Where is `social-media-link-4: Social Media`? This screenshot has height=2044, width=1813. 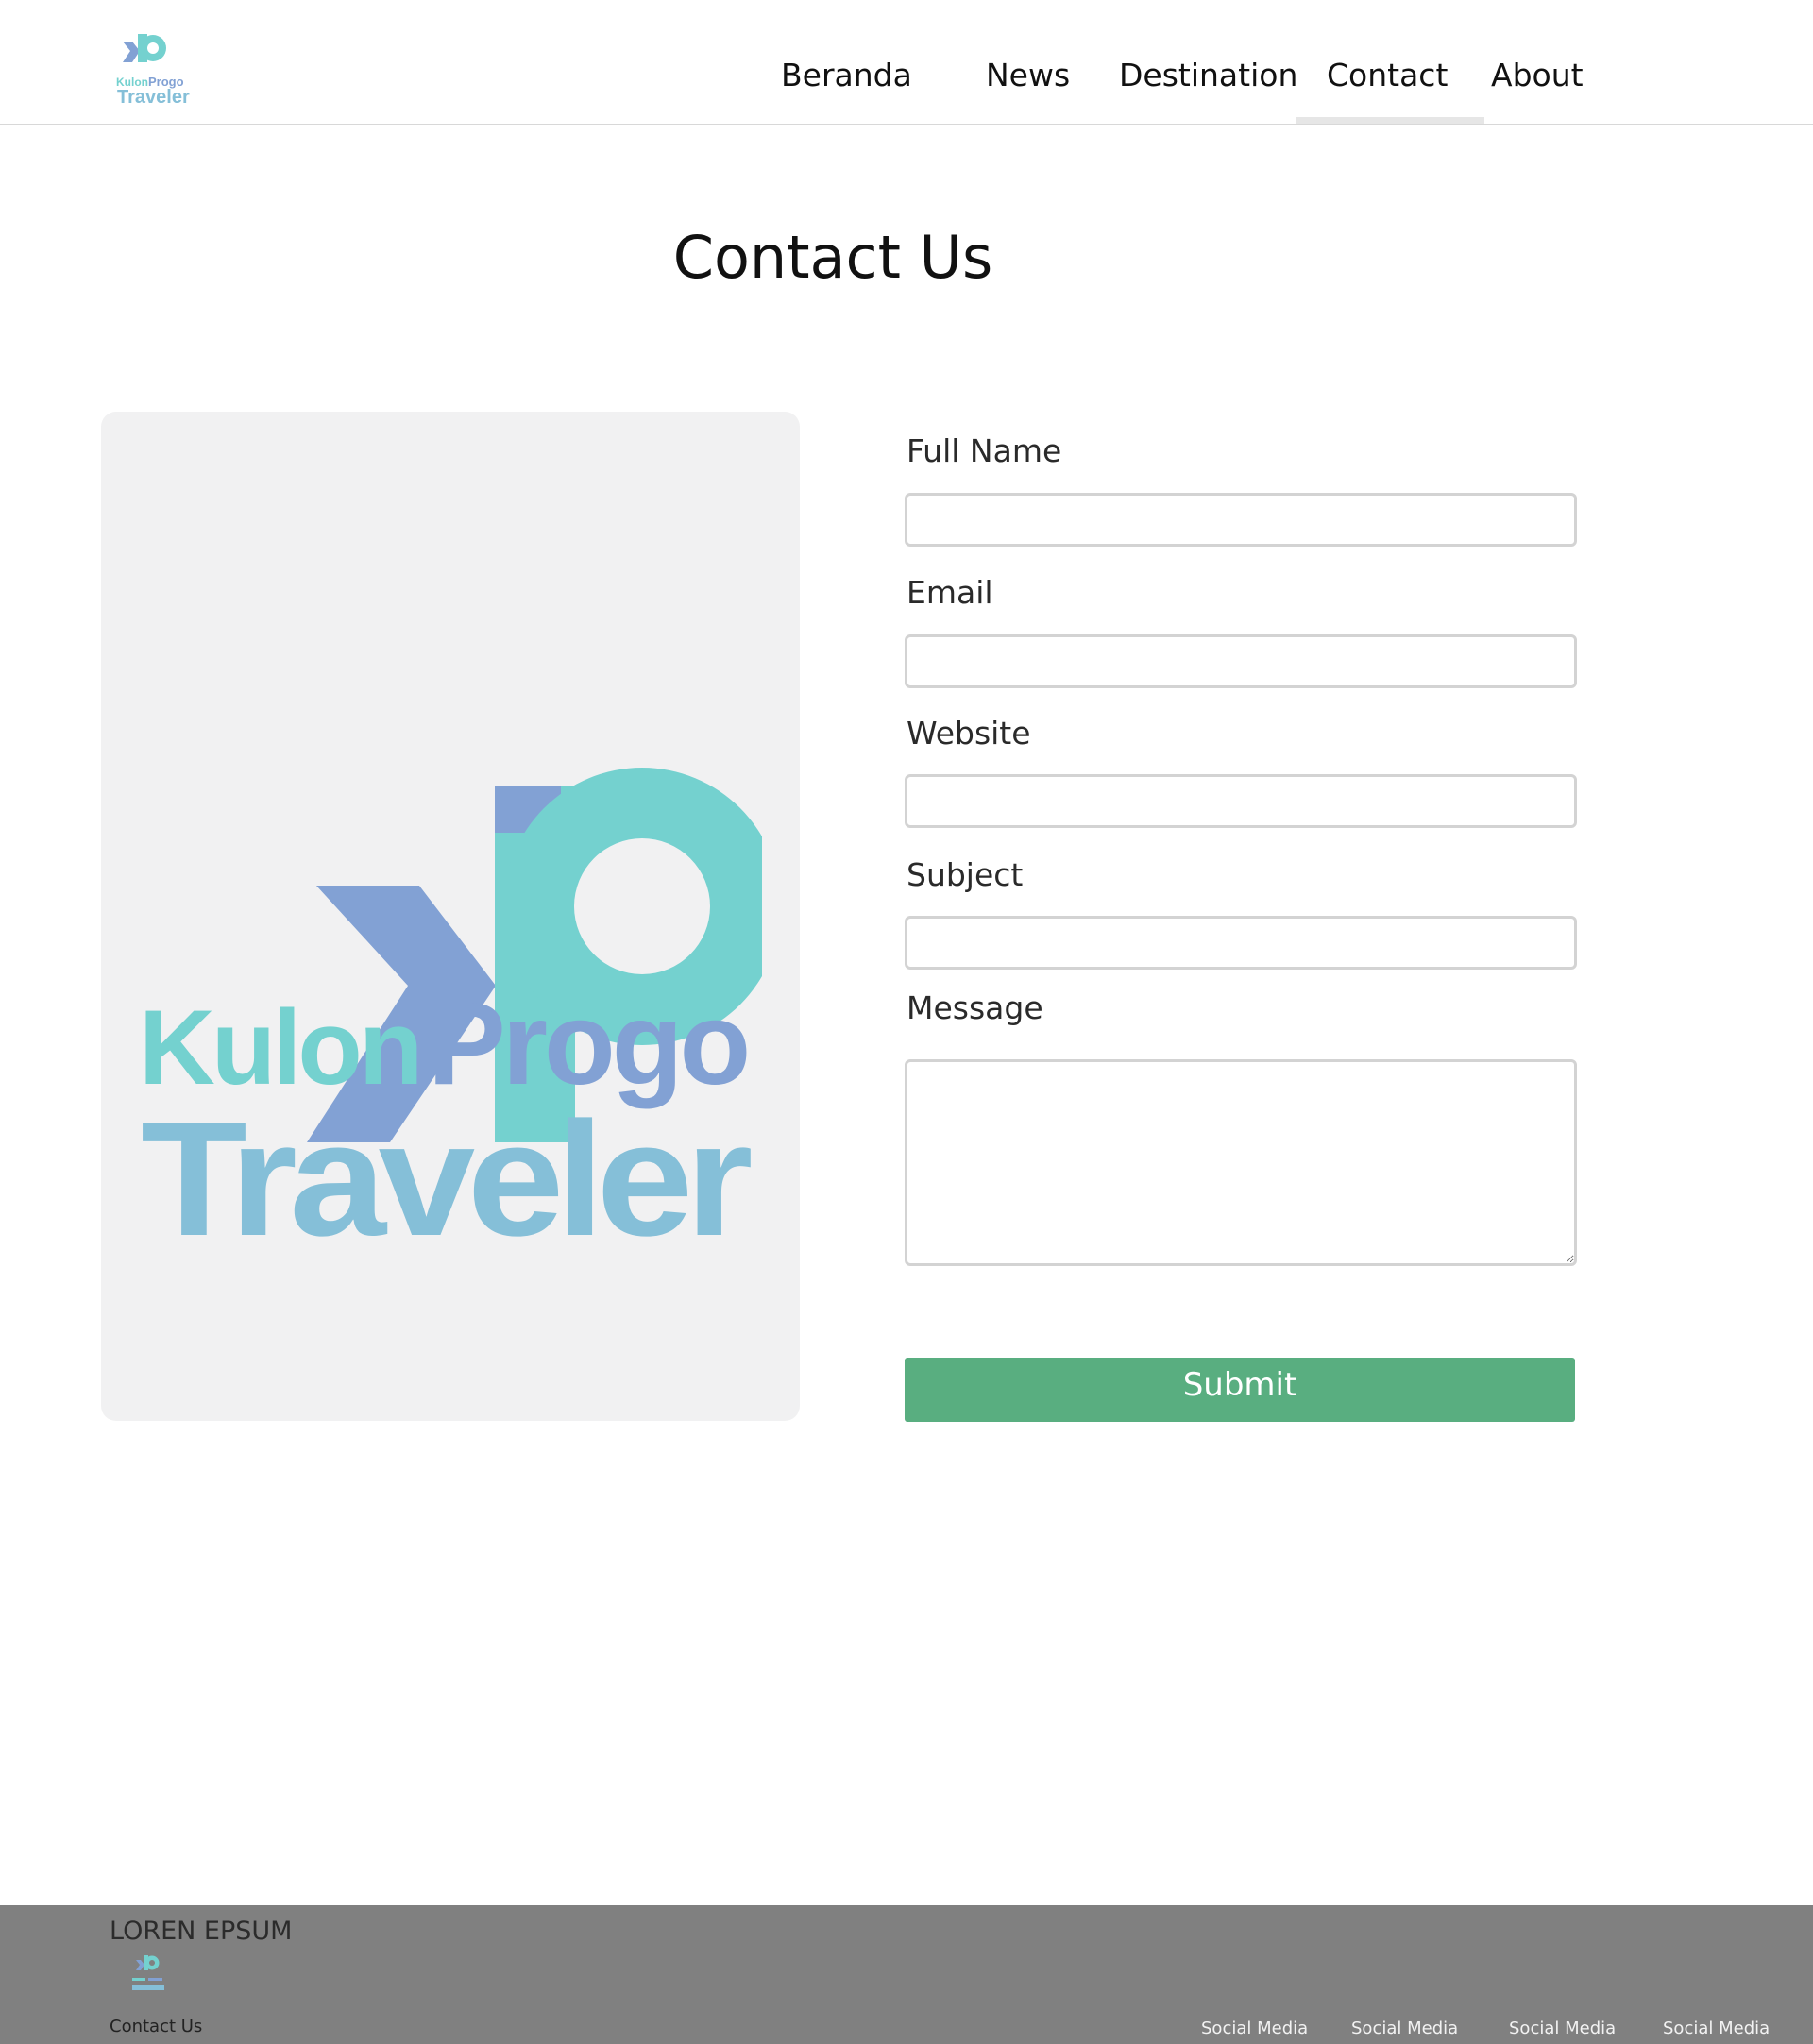 social-media-link-4: Social Media is located at coordinates (1716, 2029).